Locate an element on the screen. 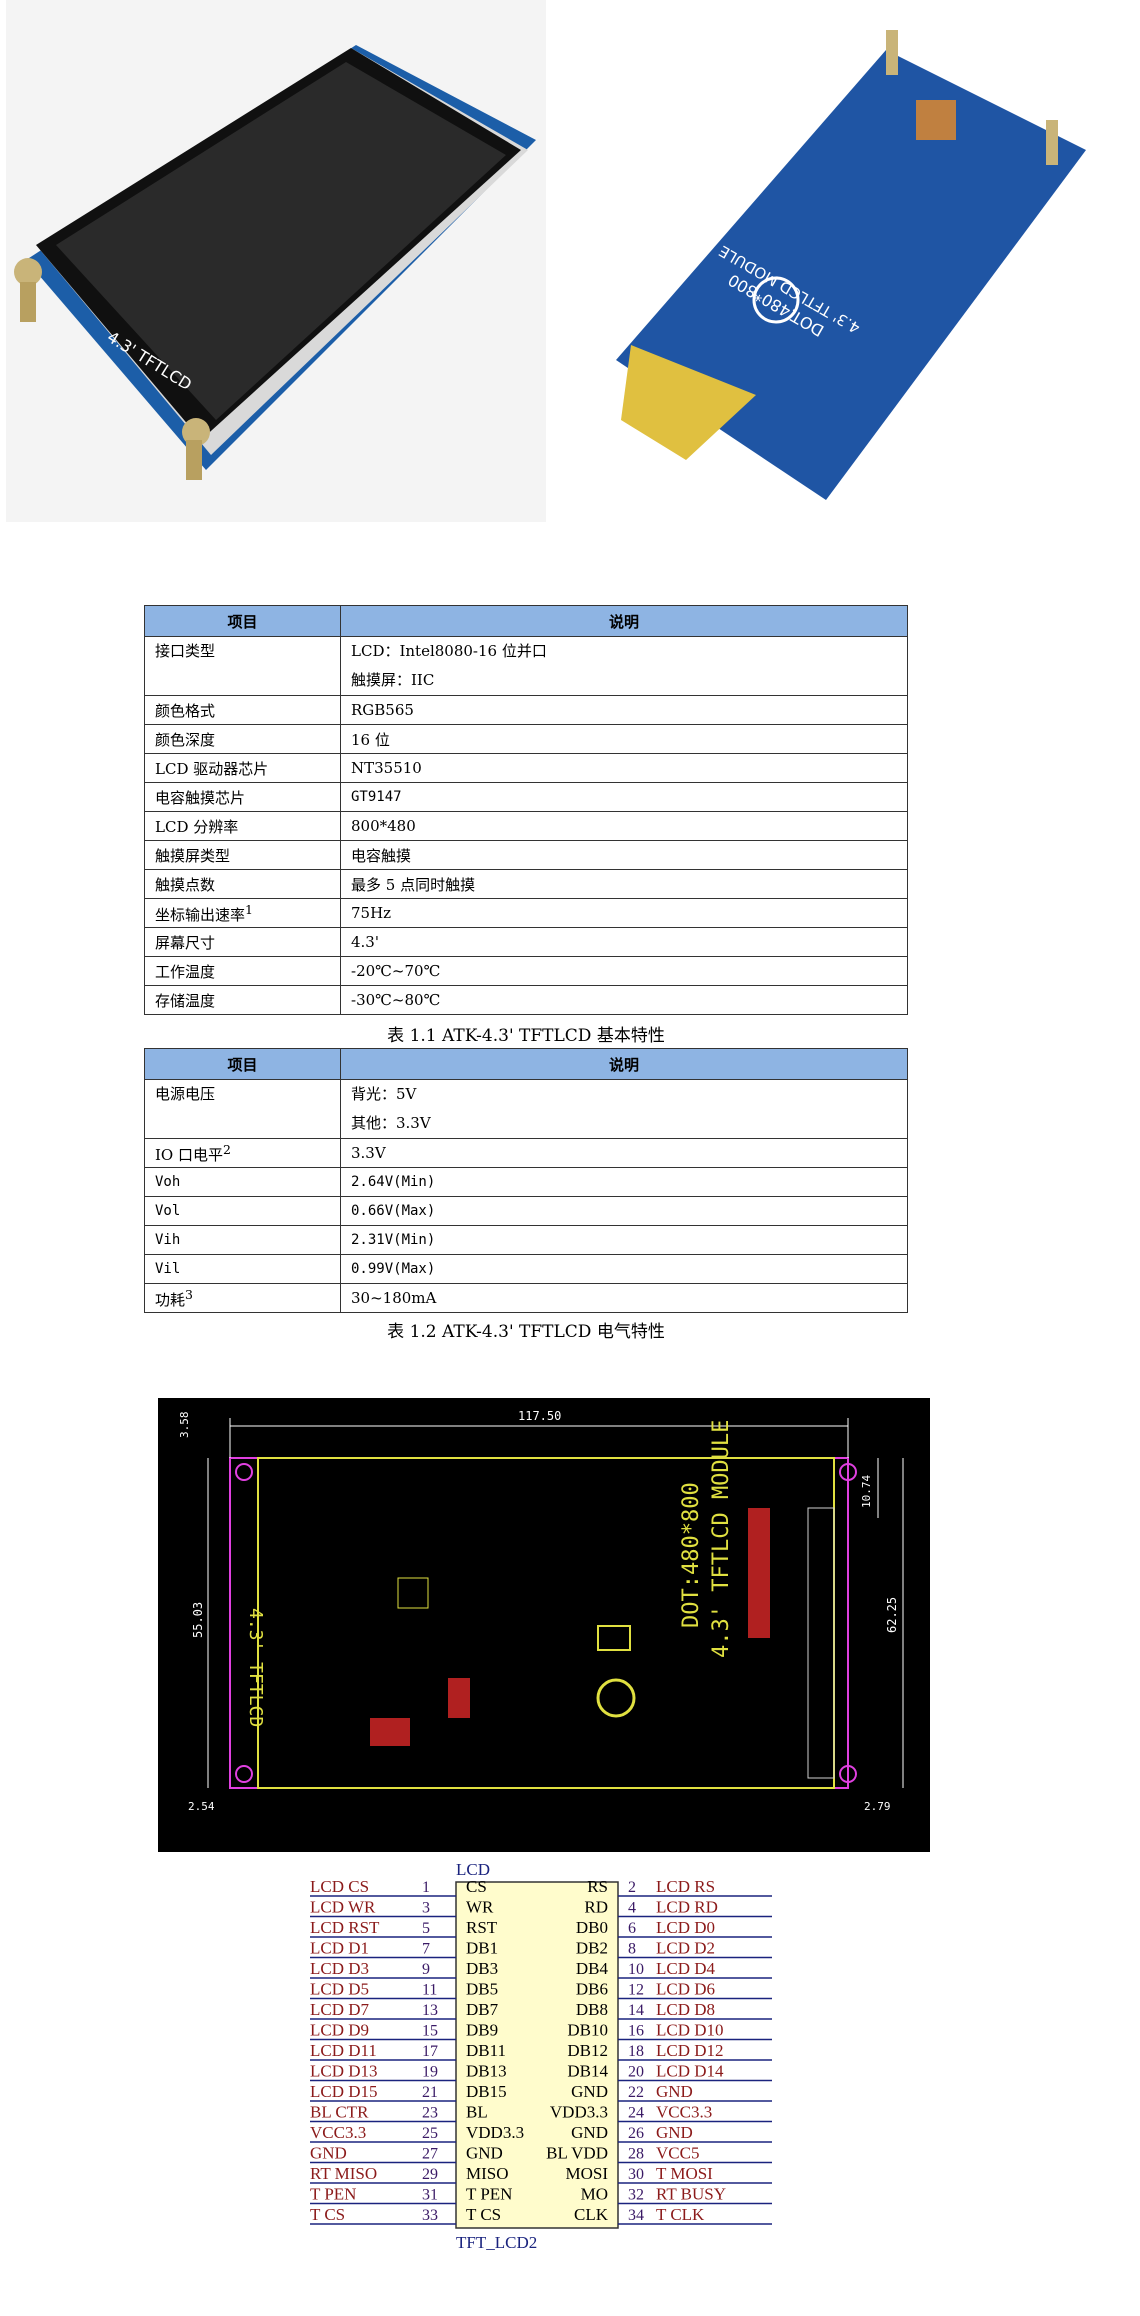  pin-name-right: DB12 is located at coordinates (587, 2050).